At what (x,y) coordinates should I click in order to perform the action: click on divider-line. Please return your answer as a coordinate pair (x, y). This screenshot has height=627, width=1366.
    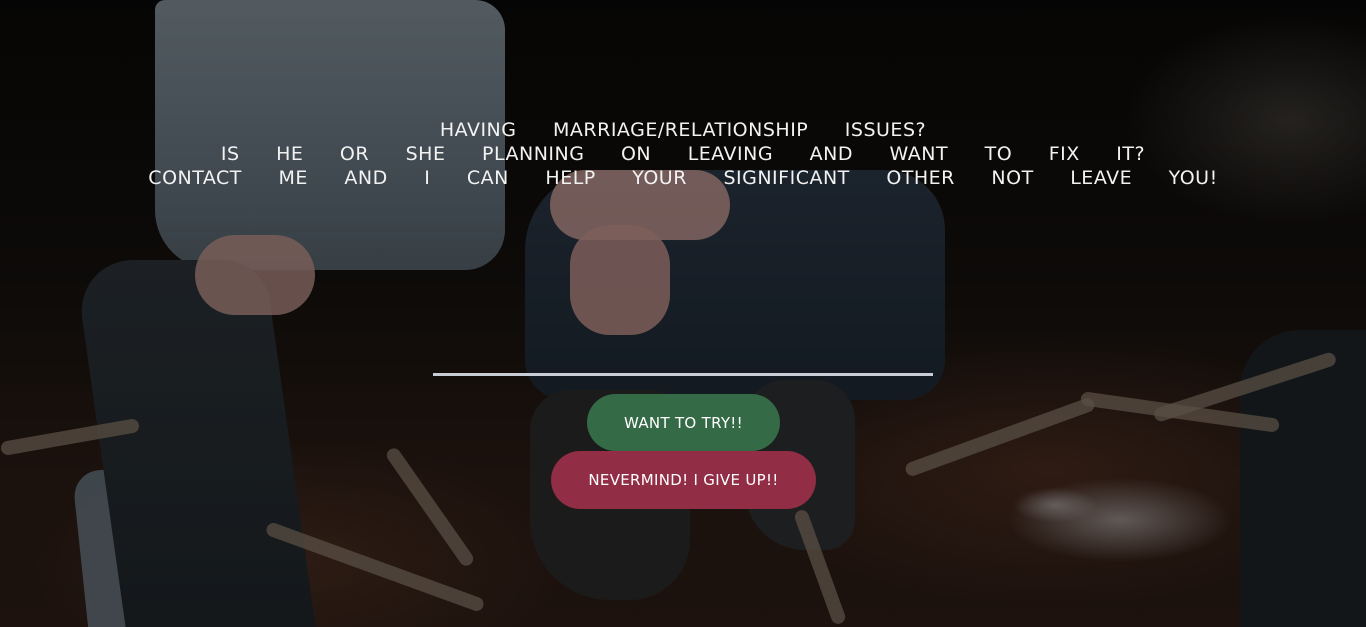
    Looking at the image, I should click on (683, 374).